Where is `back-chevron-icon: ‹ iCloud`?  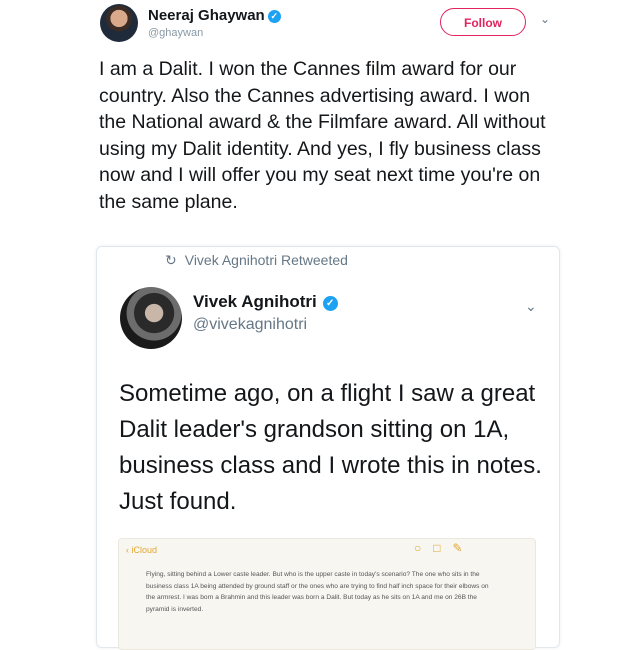
back-chevron-icon: ‹ iCloud is located at coordinates (142, 550).